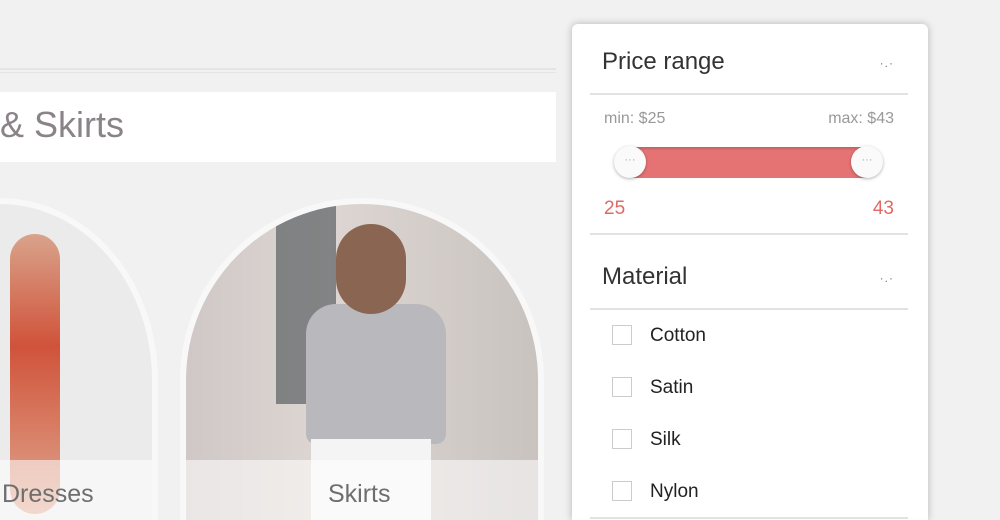  What do you see at coordinates (622, 491) in the screenshot?
I see `checkbox-nylon` at bounding box center [622, 491].